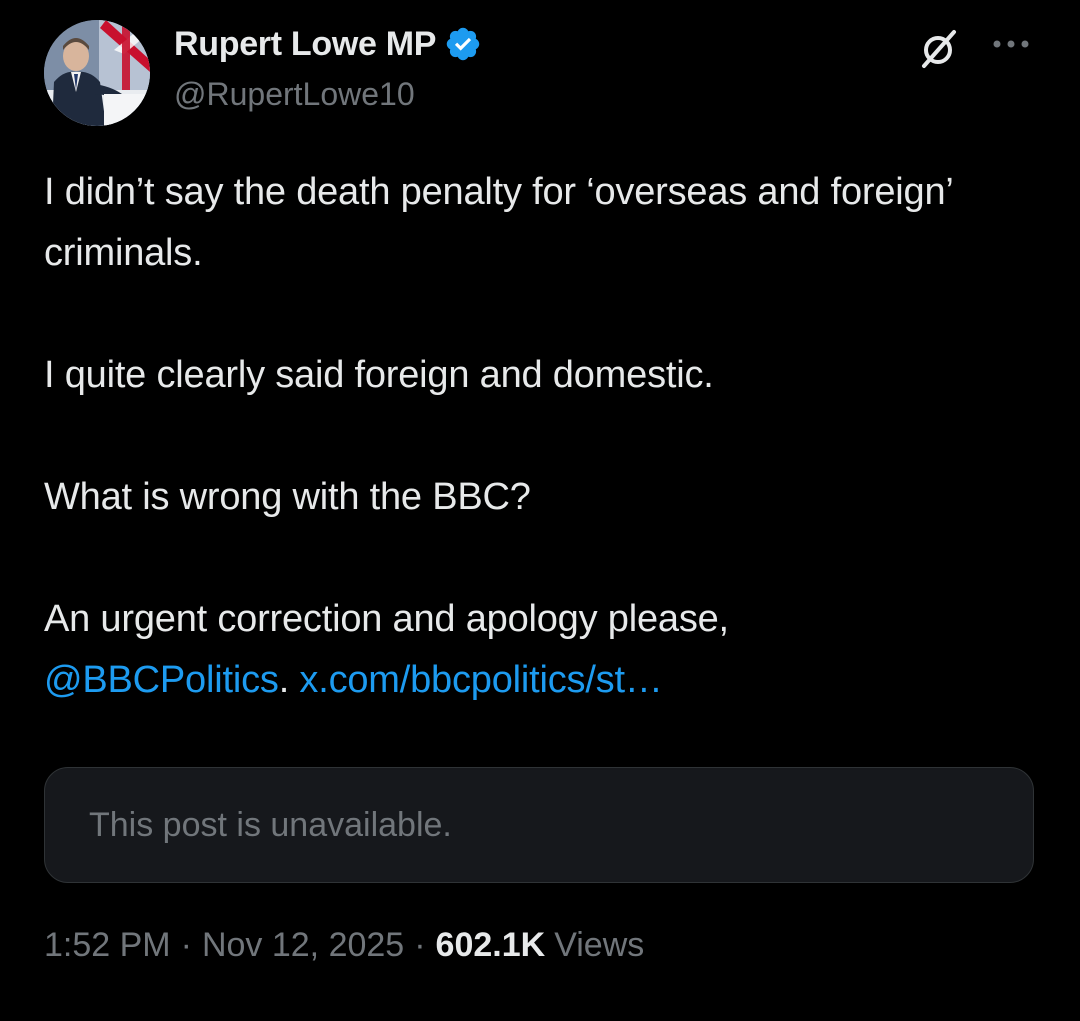 The height and width of the screenshot is (1021, 1080). I want to click on post-meta: 1:52 PM · Nov 12, 2025 · 602.1K Views, so click(344, 945).